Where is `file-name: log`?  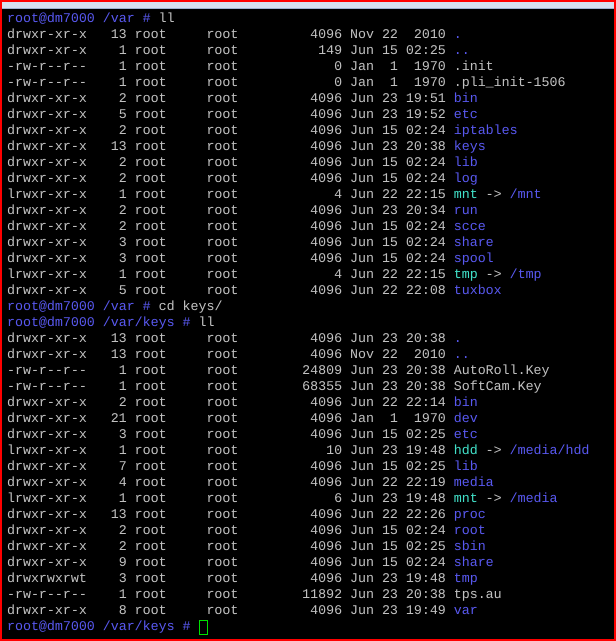 file-name: log is located at coordinates (466, 179).